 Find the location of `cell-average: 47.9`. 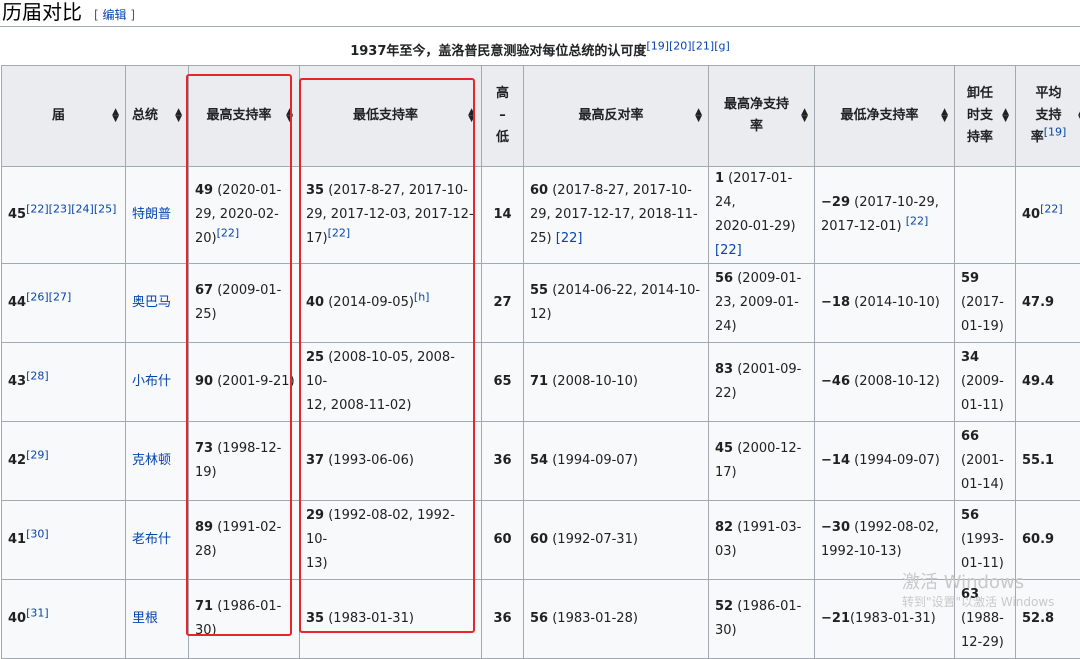

cell-average: 47.9 is located at coordinates (1048, 303).